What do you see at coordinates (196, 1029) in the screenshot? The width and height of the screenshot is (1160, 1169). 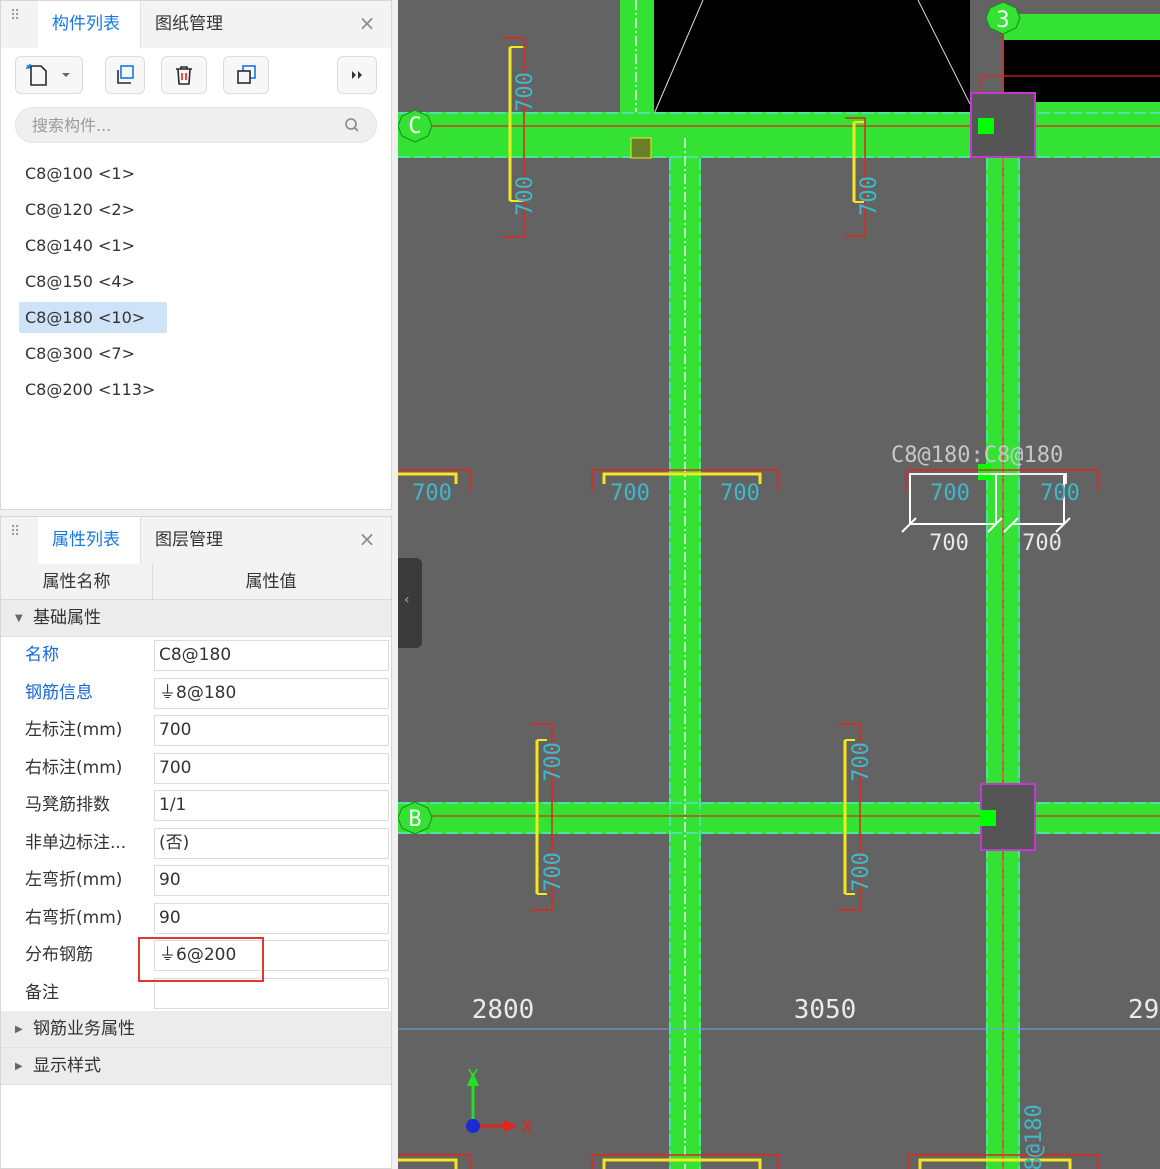 I see `group-rebar-business: ▶ 钢筋业务属性` at bounding box center [196, 1029].